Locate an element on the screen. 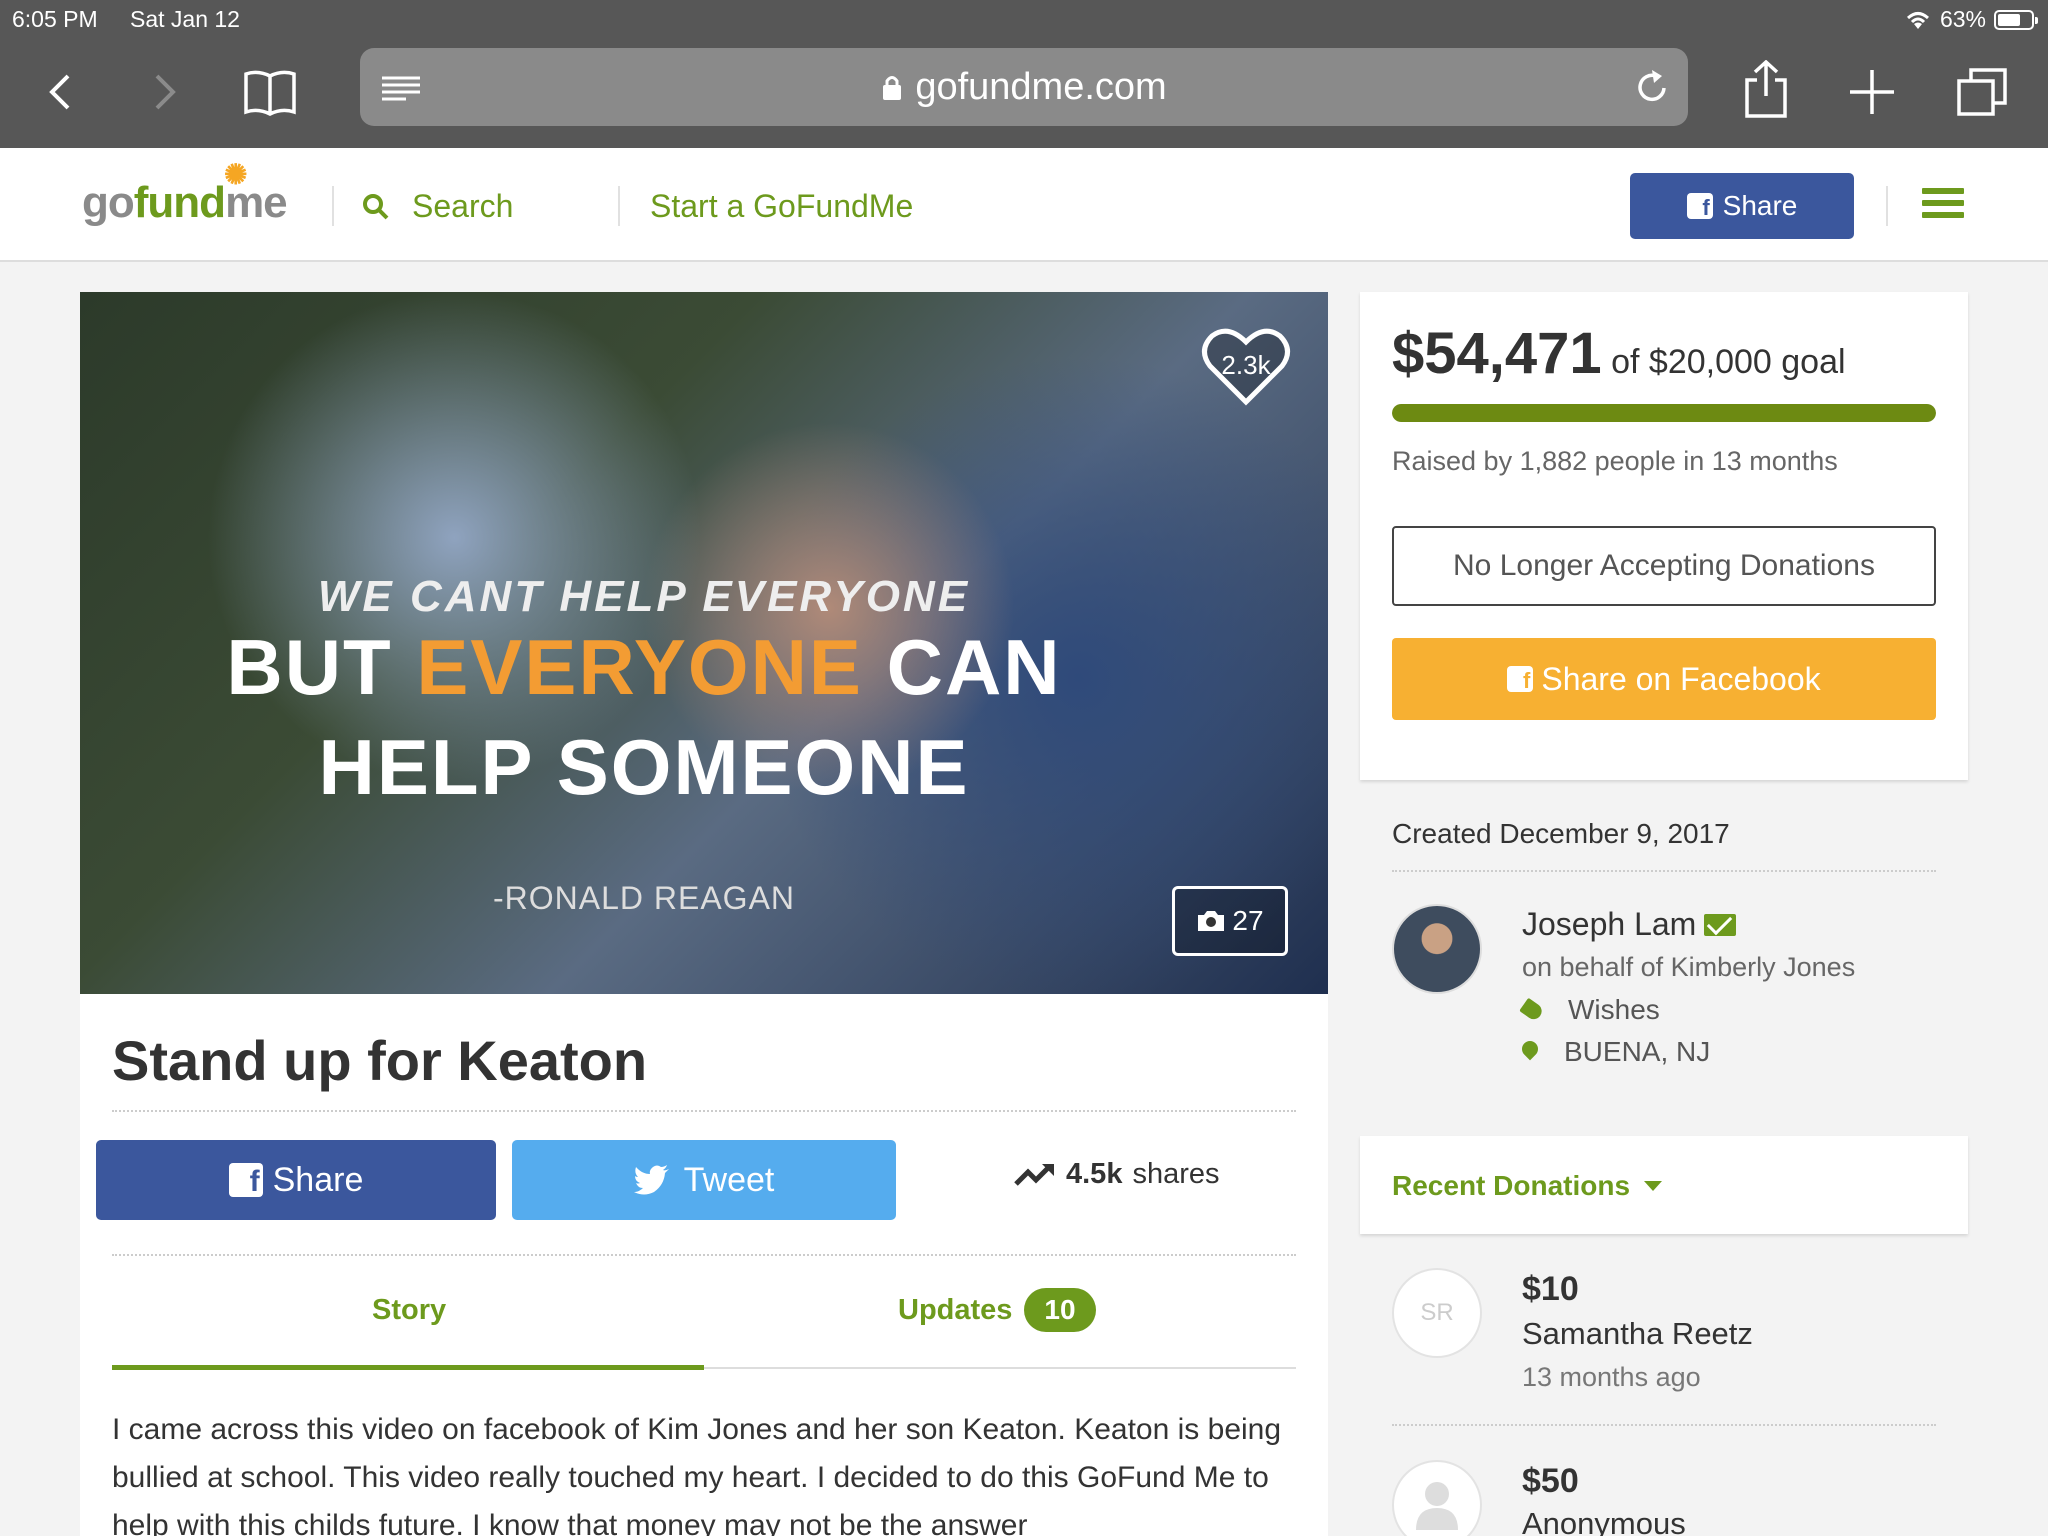  location-row: BUENA, NJ is located at coordinates (1616, 1052).